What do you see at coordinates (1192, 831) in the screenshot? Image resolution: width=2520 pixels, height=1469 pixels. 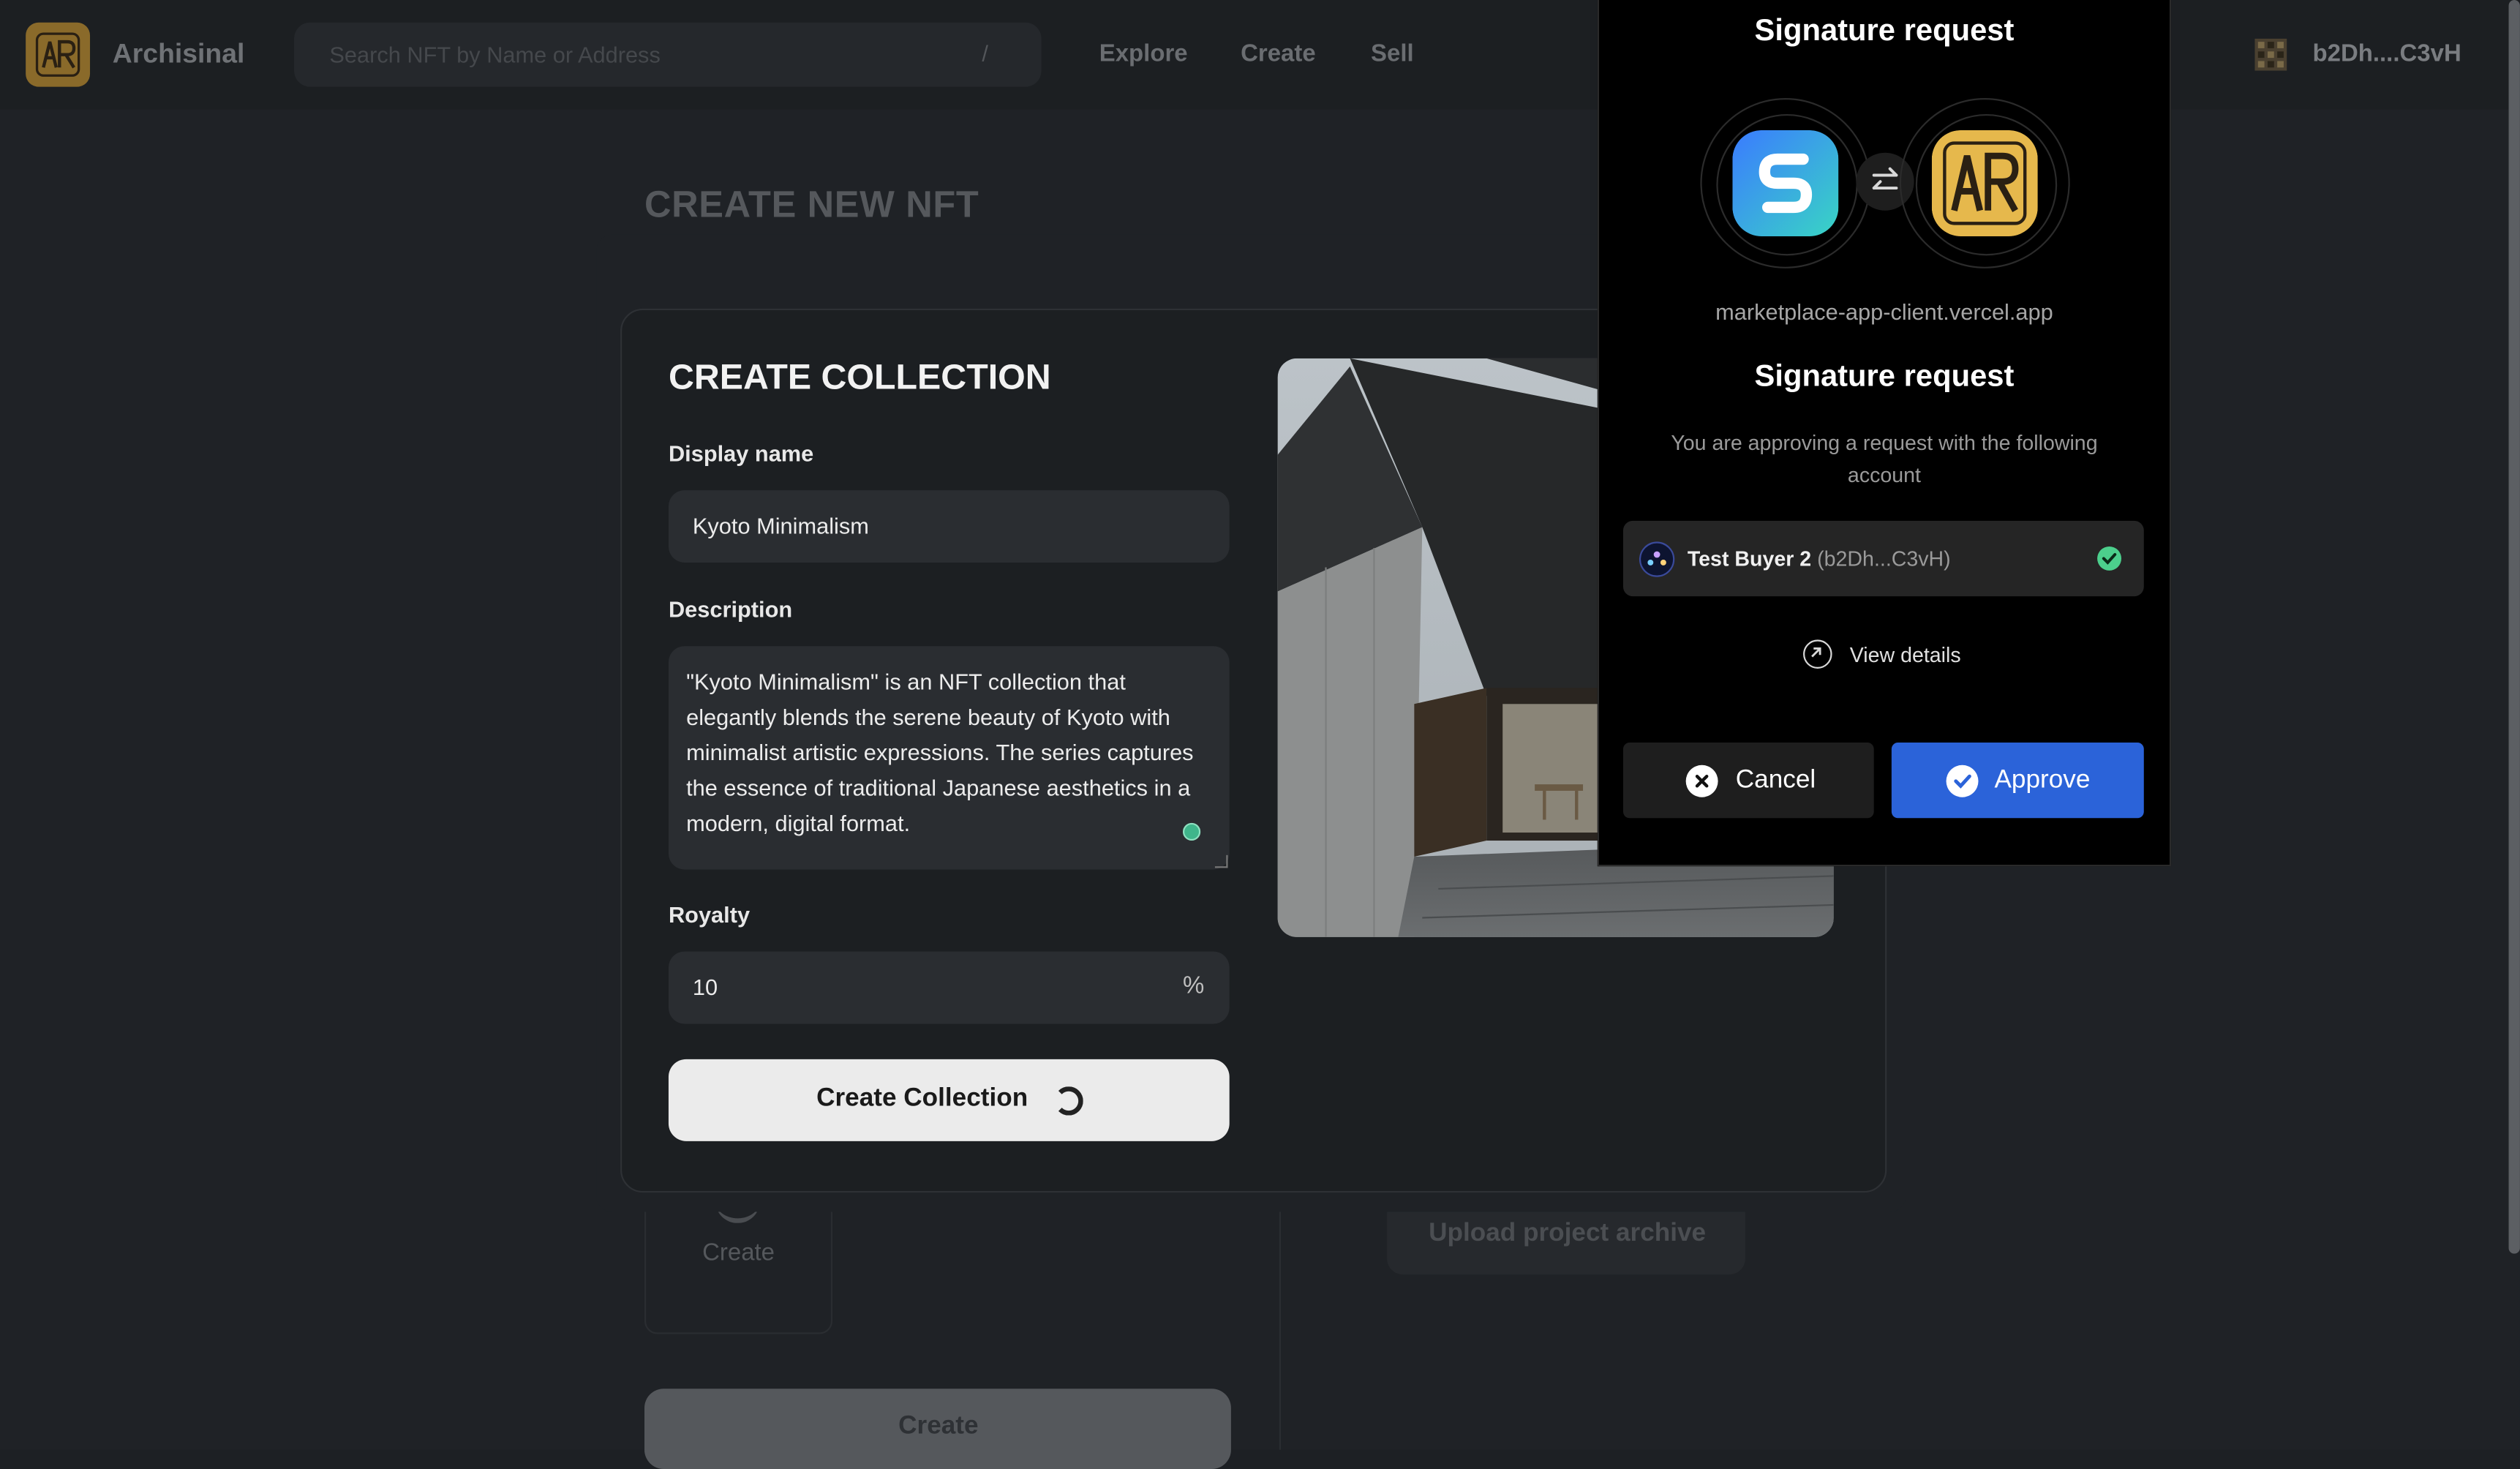 I see `grammar-status-icon` at bounding box center [1192, 831].